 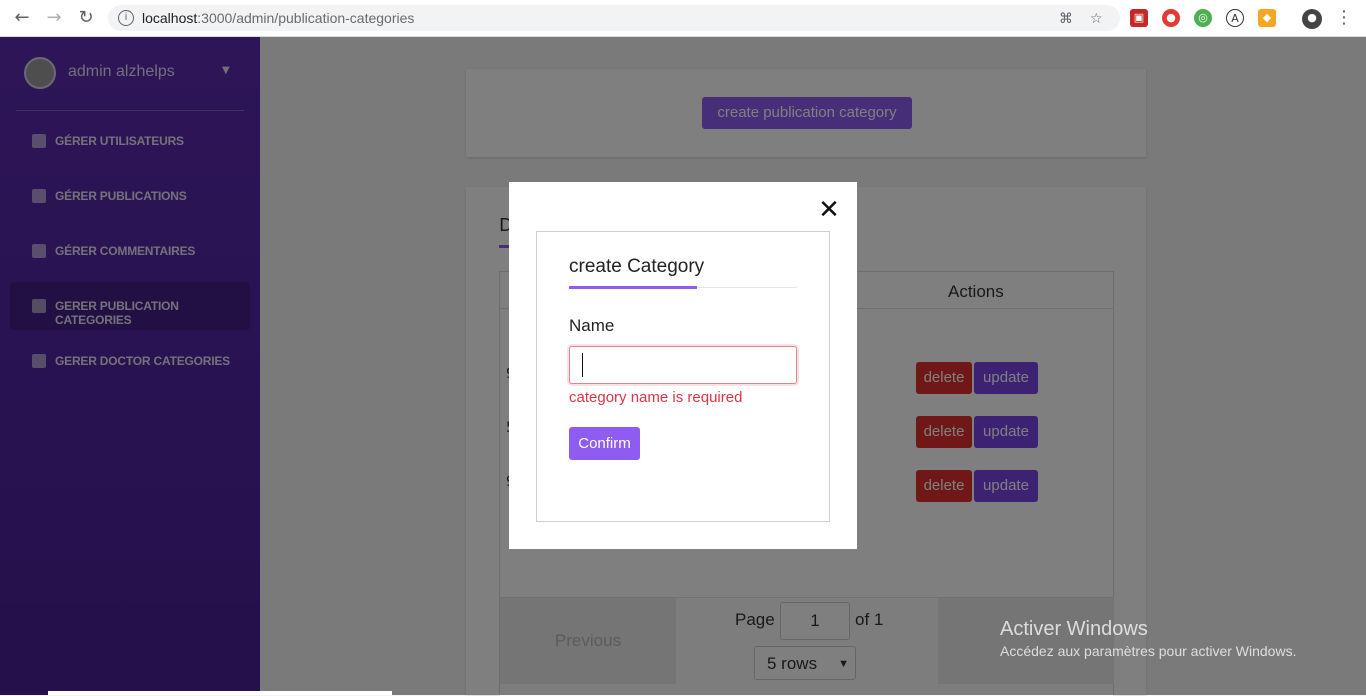 What do you see at coordinates (126, 18) in the screenshot?
I see `info-icon: i` at bounding box center [126, 18].